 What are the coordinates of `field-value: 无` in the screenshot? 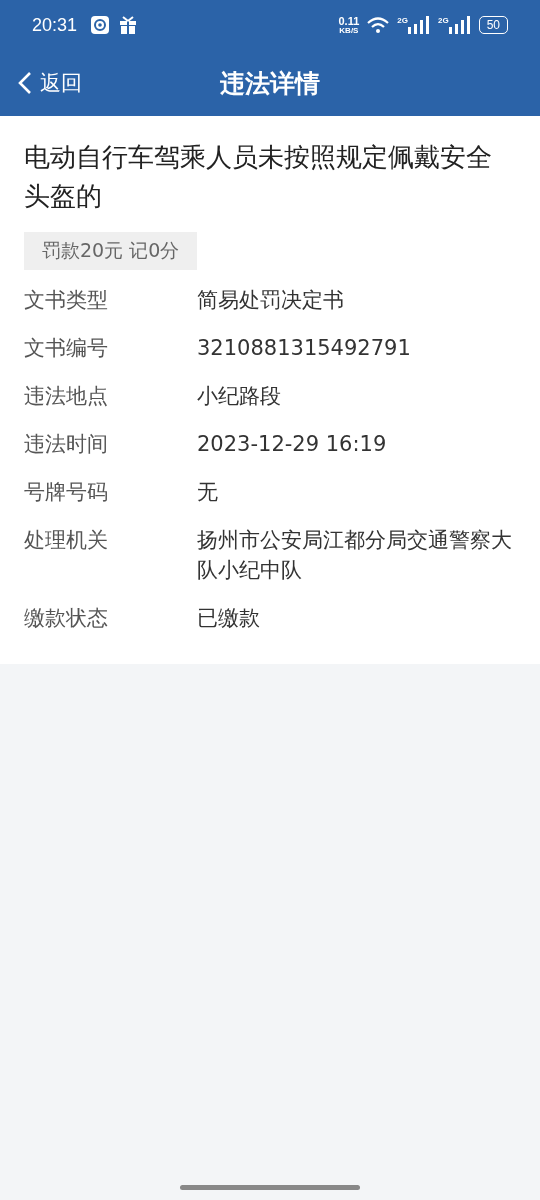 It's located at (208, 492).